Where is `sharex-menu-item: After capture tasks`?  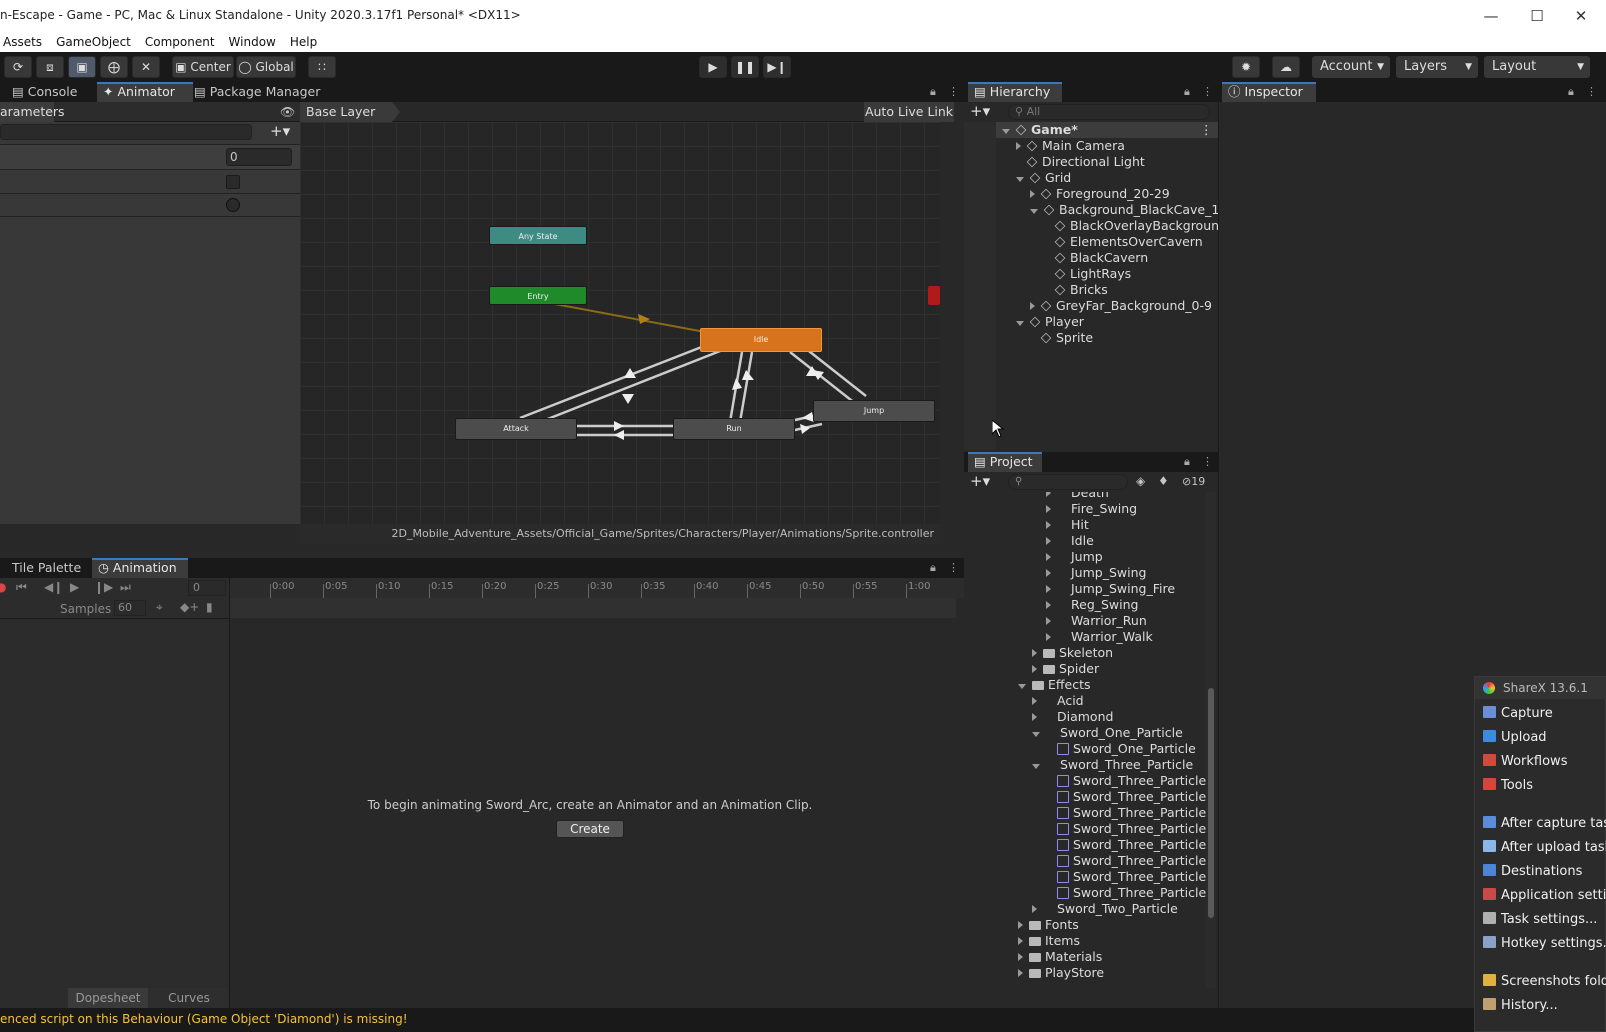
sharex-menu-item: After capture tasks is located at coordinates (1544, 824).